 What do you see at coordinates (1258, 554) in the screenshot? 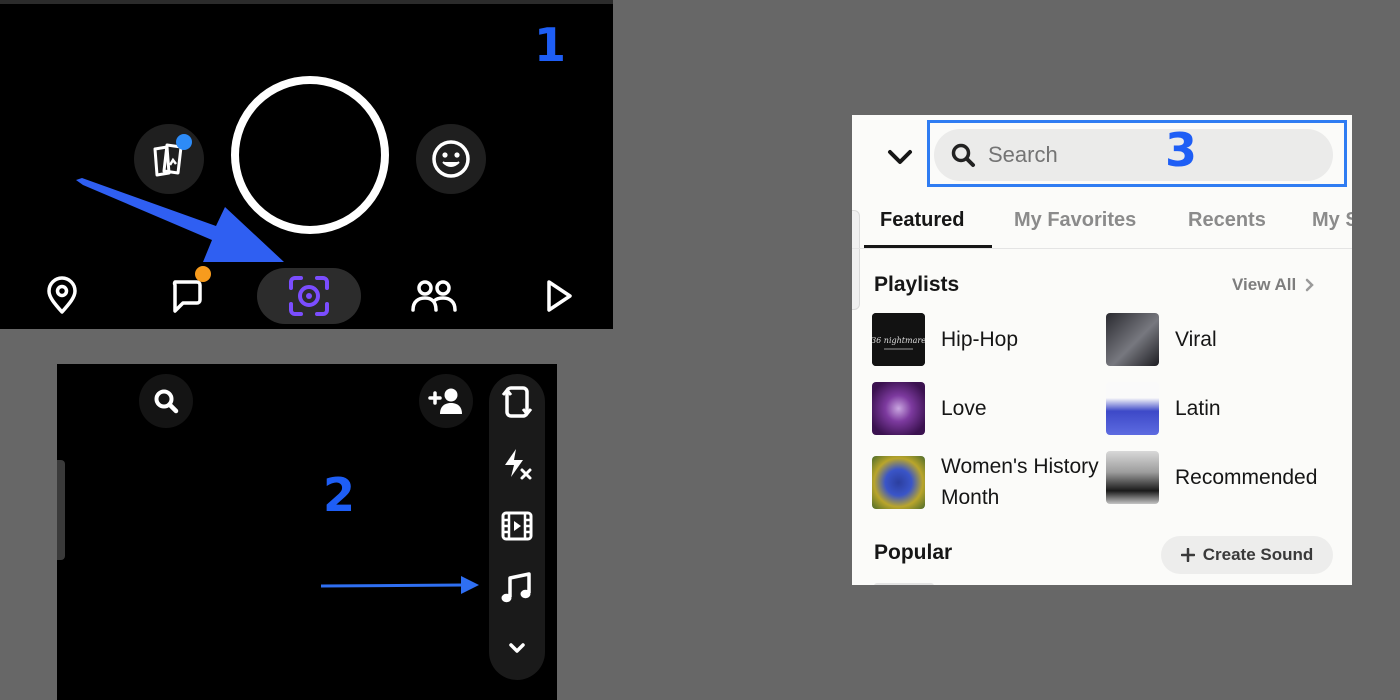
I see `create-sound-label: Create Sound` at bounding box center [1258, 554].